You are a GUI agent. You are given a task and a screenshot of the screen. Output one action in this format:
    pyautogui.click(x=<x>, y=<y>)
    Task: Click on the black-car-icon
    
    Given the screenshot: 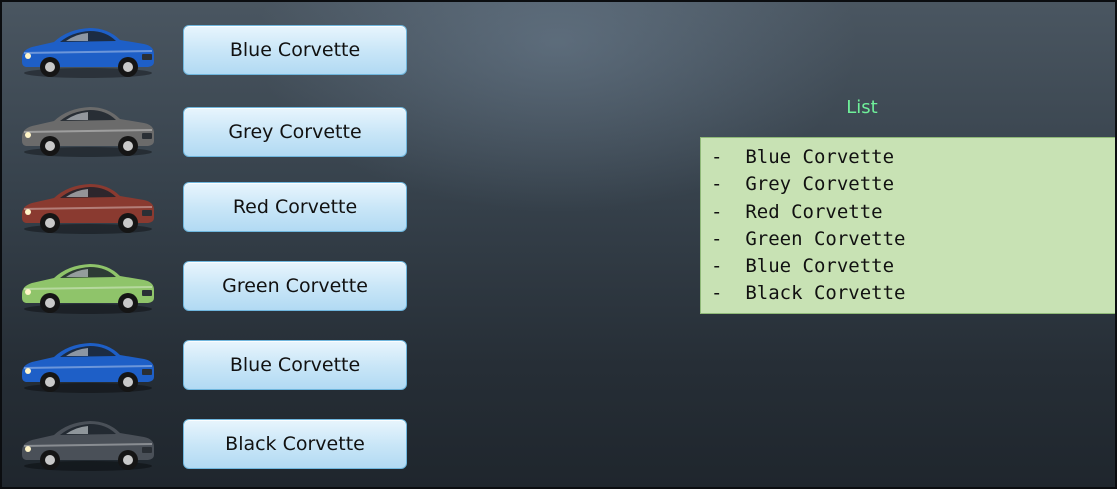 What is the action you would take?
    pyautogui.click(x=86, y=443)
    